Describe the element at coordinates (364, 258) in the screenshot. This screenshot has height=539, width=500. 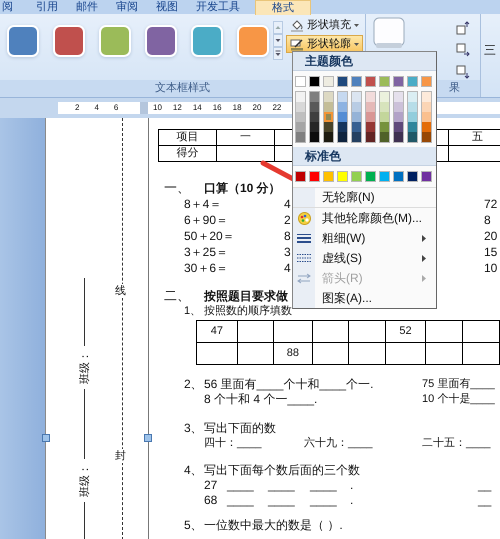
I see `menu-item: 虚线(S)` at that location.